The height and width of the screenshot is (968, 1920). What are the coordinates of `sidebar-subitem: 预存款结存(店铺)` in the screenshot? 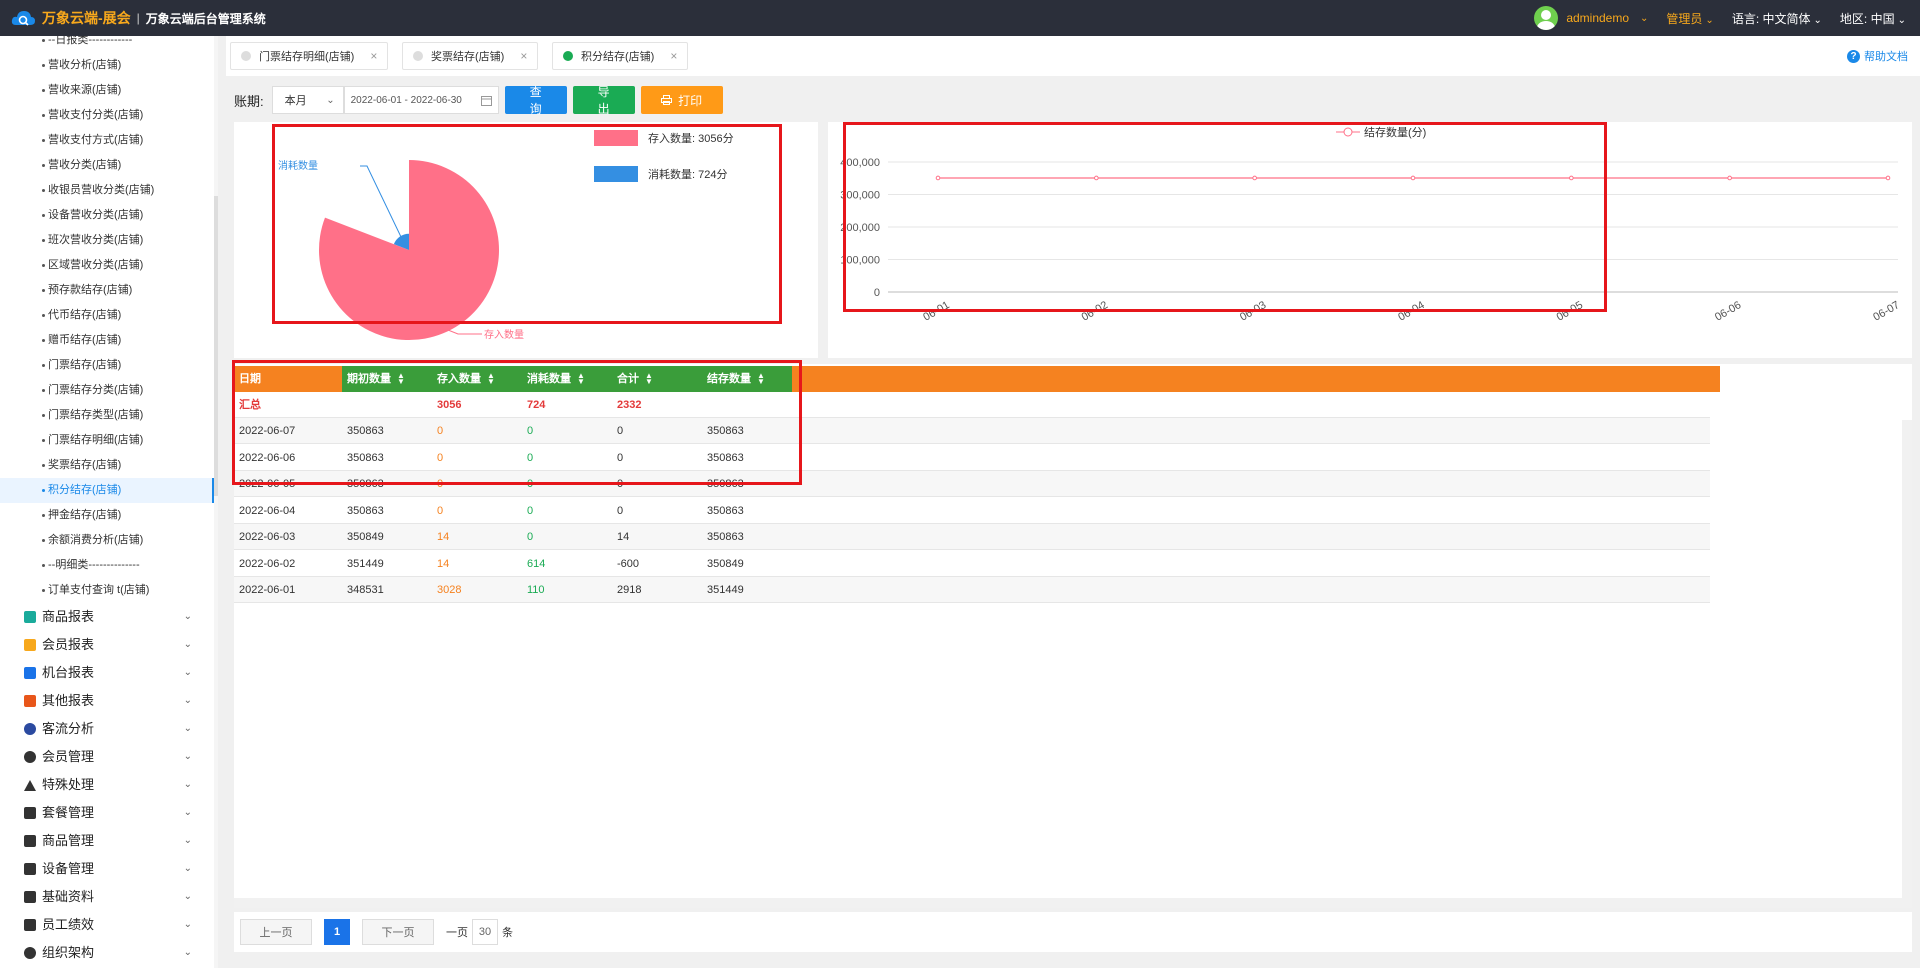 It's located at (109, 290).